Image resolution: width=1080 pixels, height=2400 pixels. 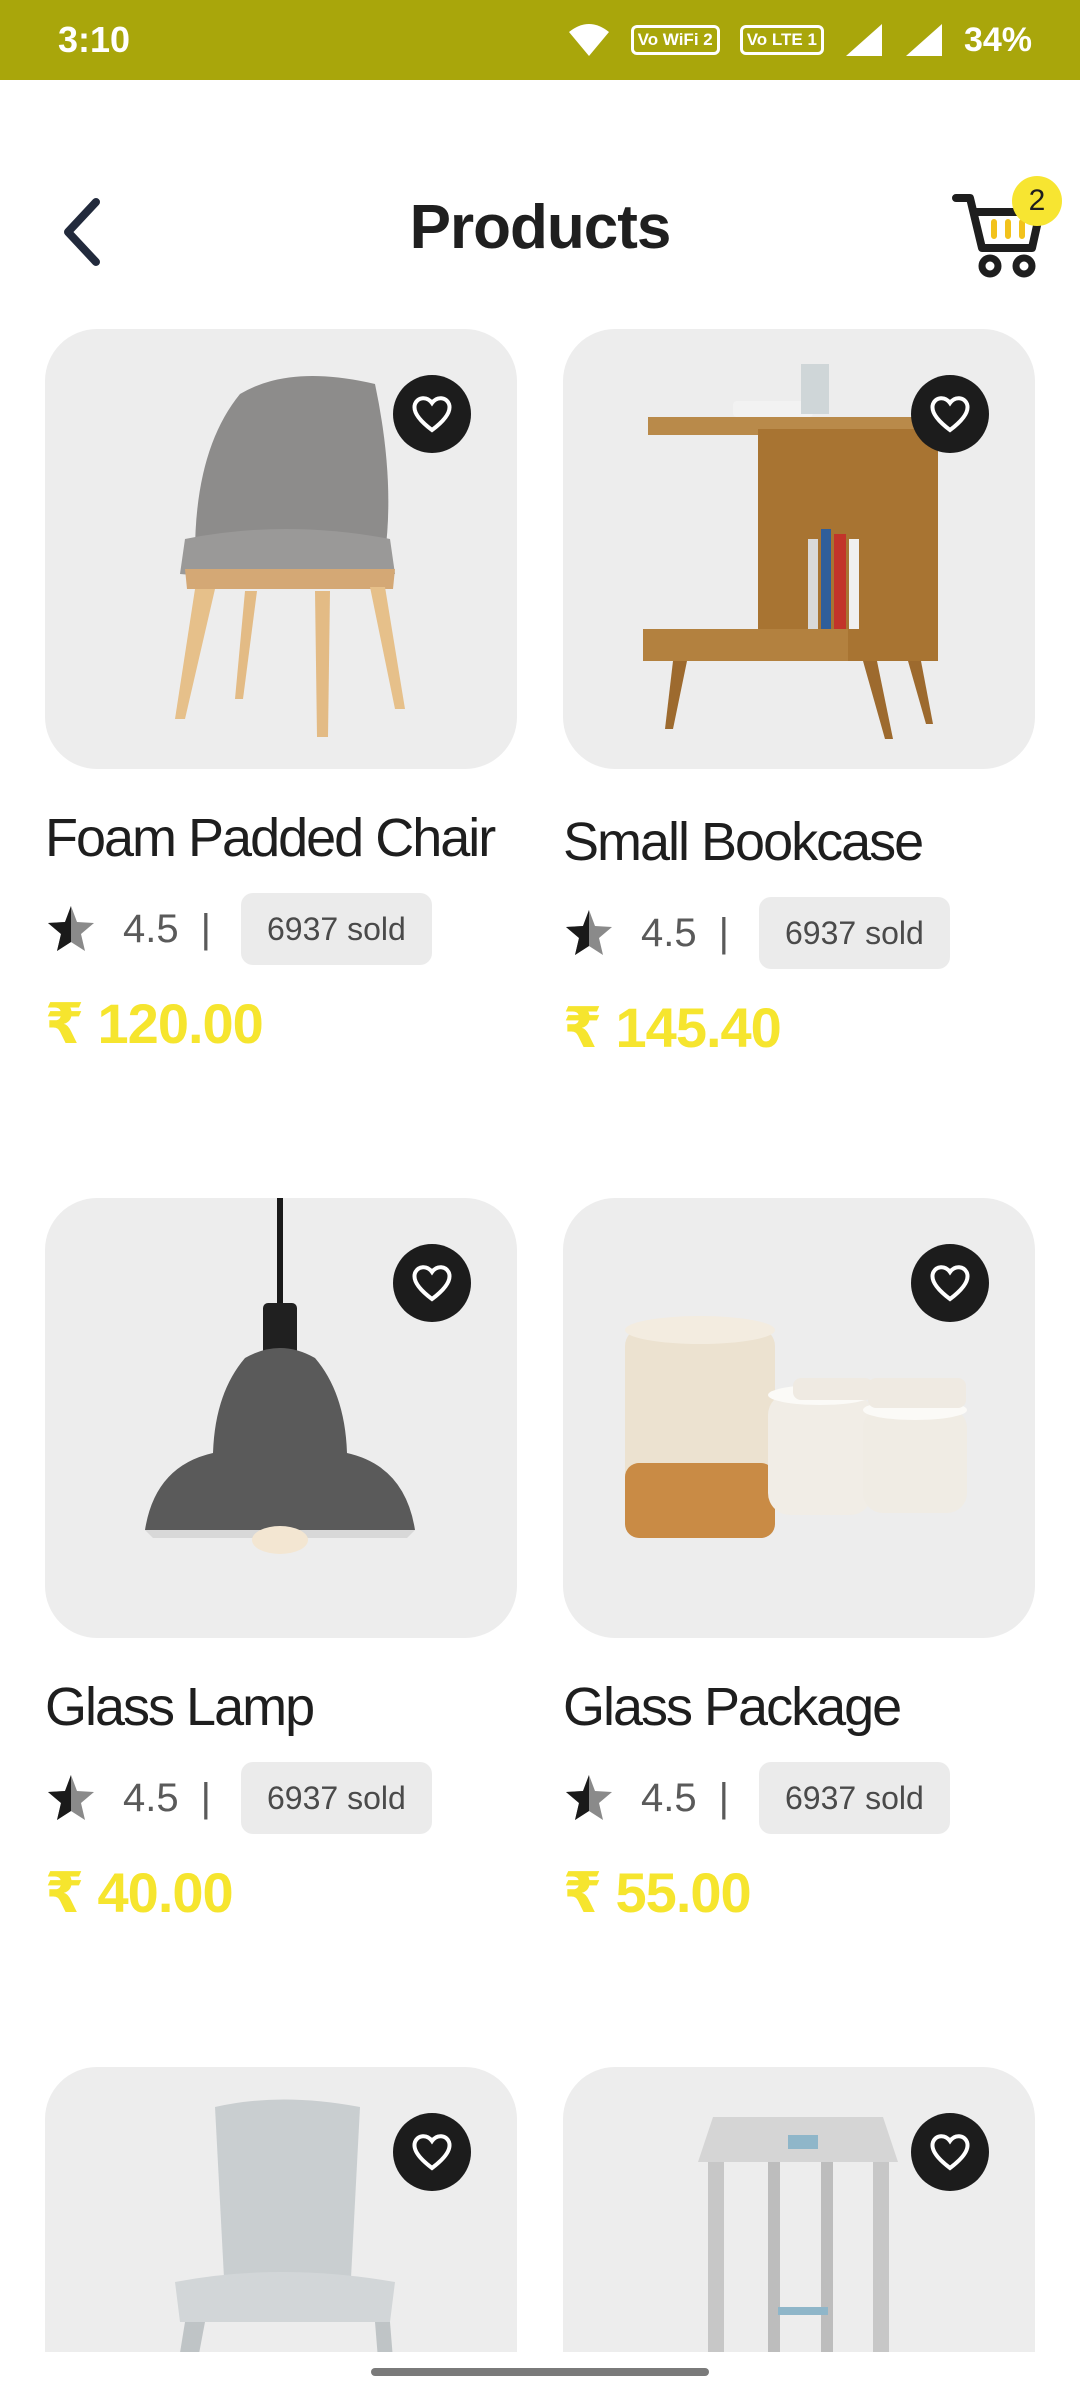 I want to click on product-card: Glass Package 4.5 | 6937 sold ₹ 55.00, so click(x=799, y=1562).